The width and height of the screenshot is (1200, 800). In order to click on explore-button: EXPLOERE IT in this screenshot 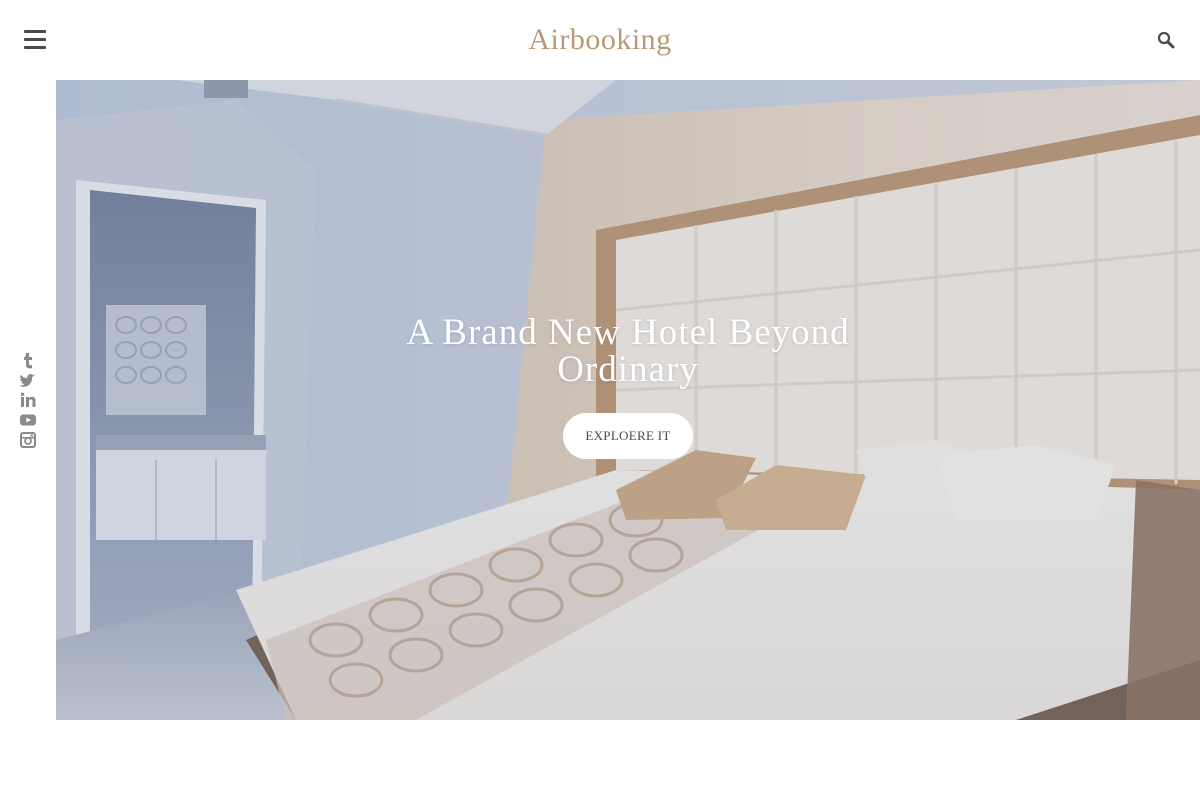, I will do `click(628, 436)`.